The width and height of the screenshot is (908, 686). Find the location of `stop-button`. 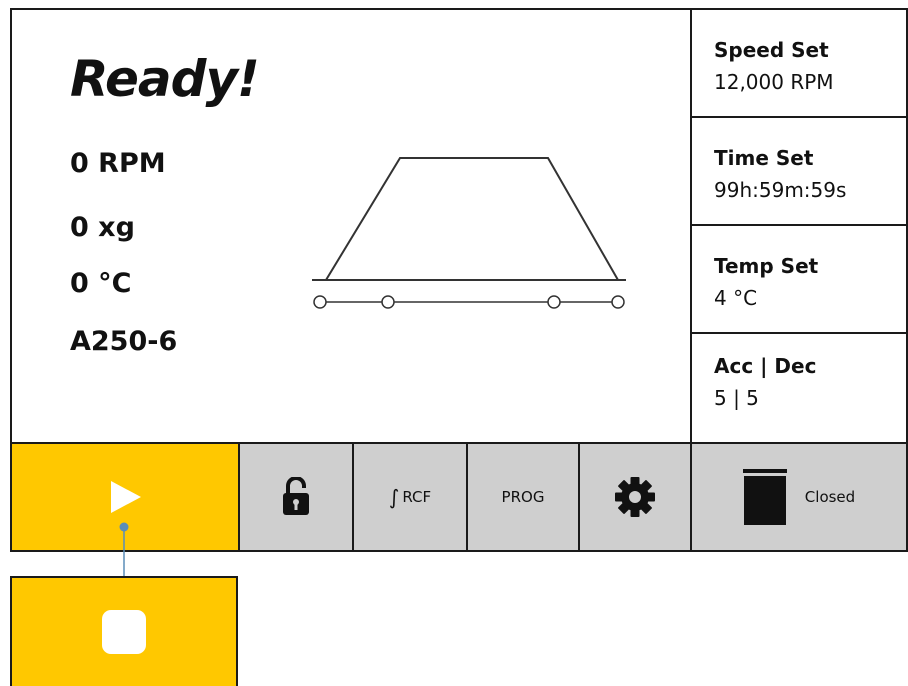

stop-button is located at coordinates (124, 631).